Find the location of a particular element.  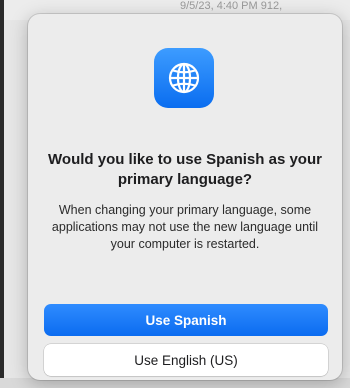

window-edge is located at coordinates (2, 194).